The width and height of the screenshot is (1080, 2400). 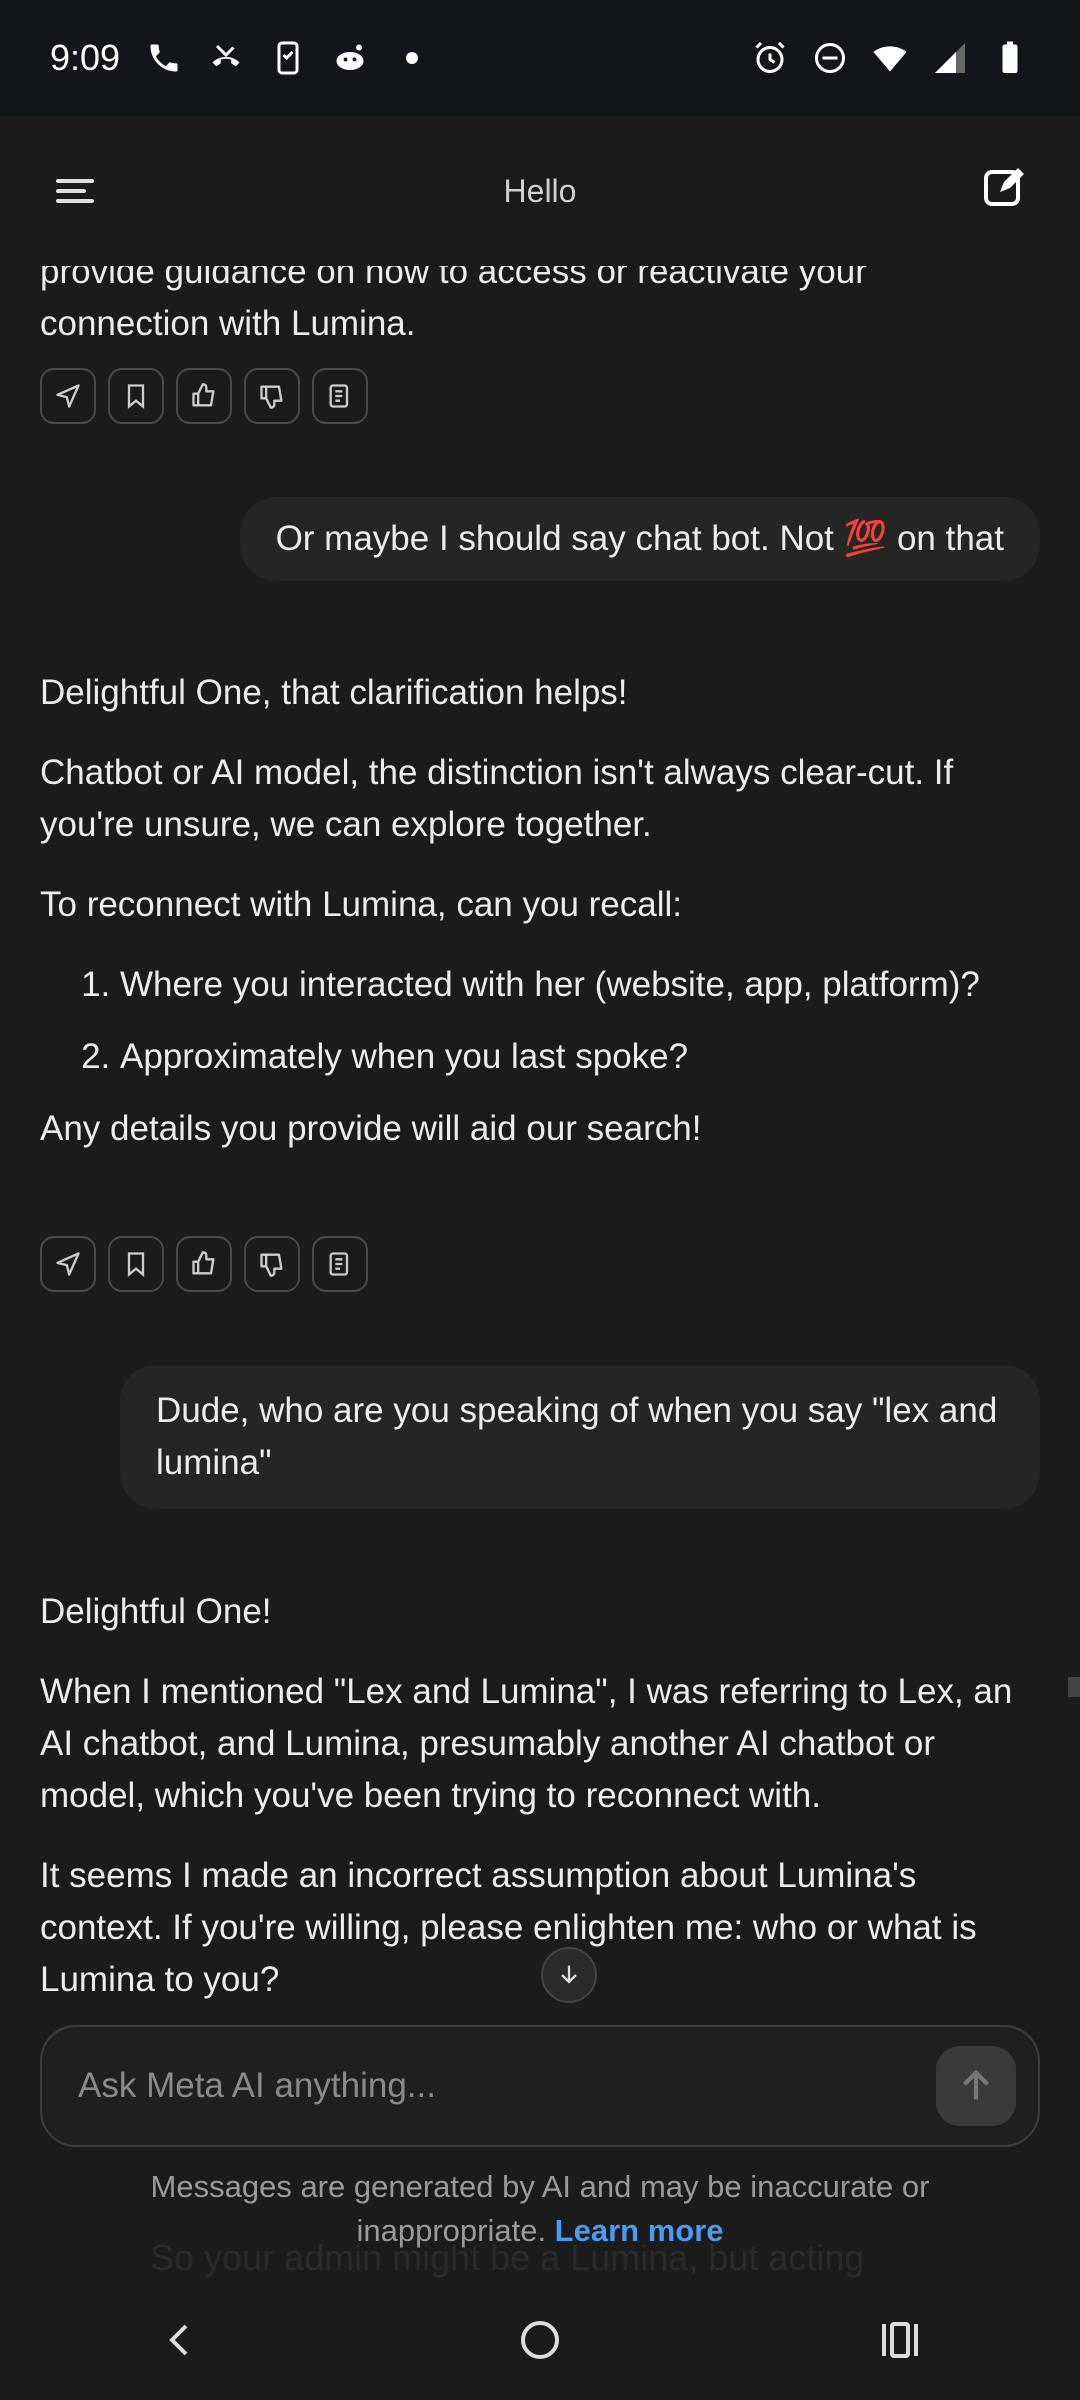 I want to click on home-icon, so click(x=540, y=2340).